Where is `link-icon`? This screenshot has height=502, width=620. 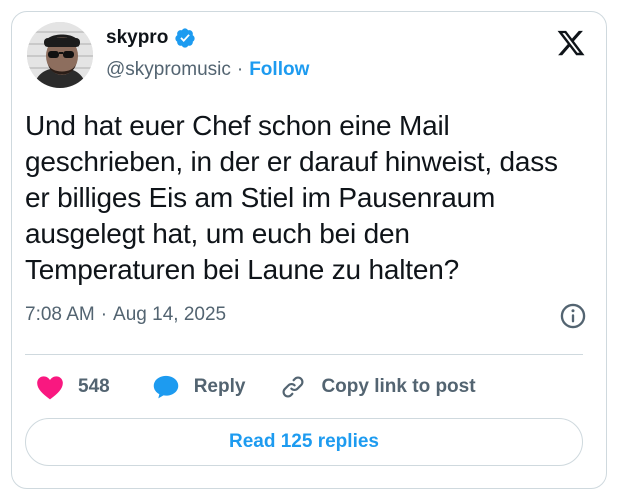 link-icon is located at coordinates (293, 387).